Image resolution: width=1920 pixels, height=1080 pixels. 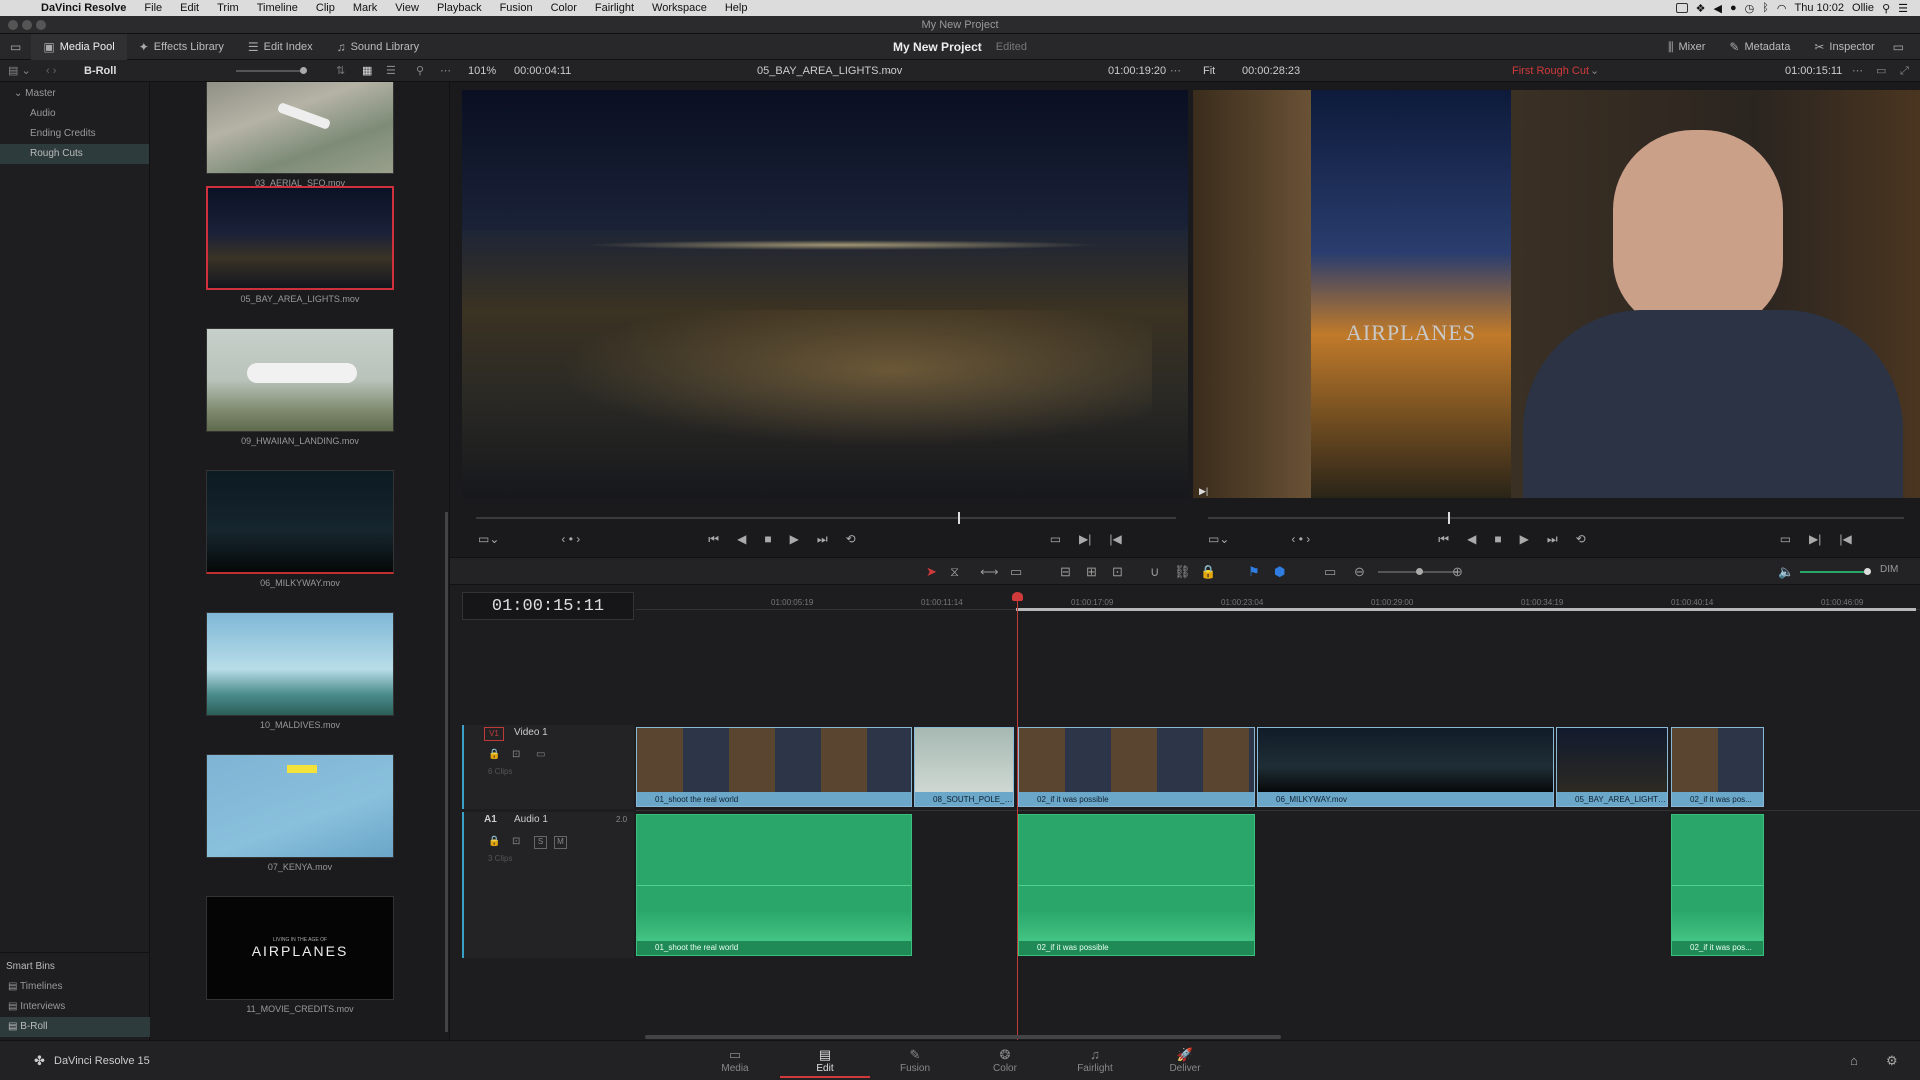 I want to click on zoom-out-icon: ⊖, so click(x=1359, y=572).